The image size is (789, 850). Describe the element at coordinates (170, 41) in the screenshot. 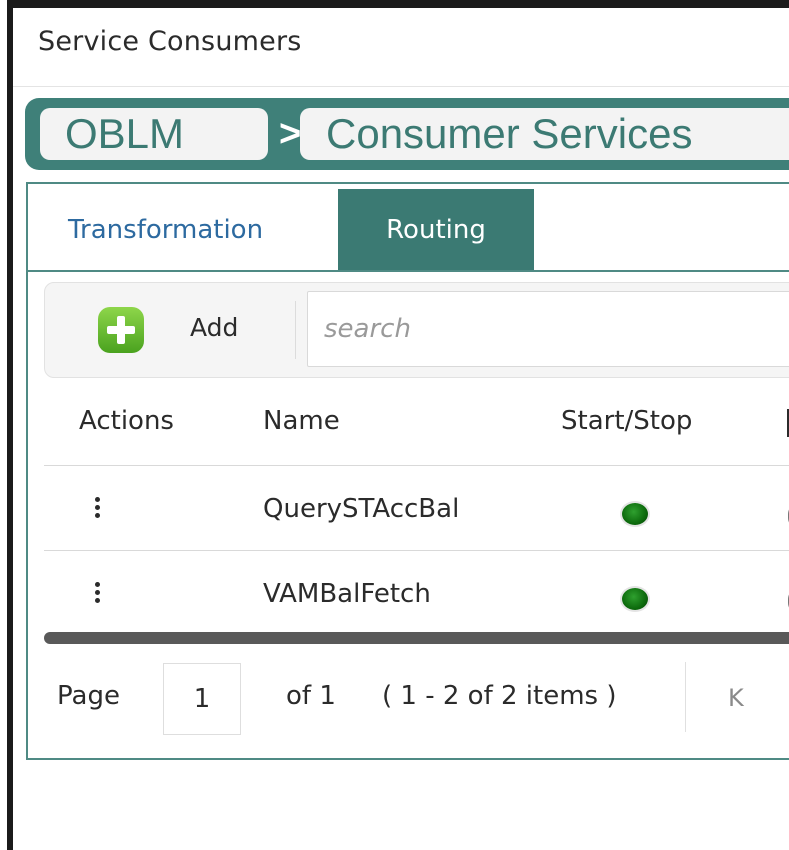

I see `window-title: Service Consumers` at that location.